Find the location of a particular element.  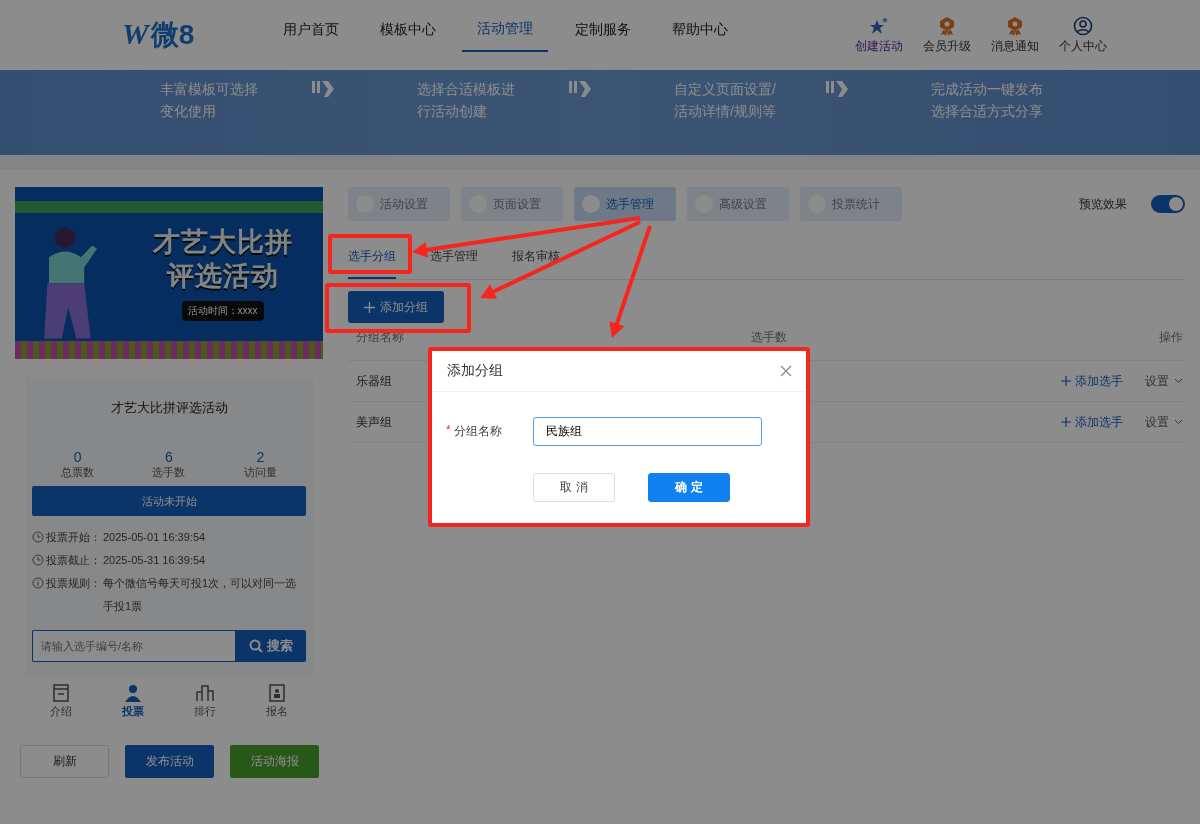

cancel-button: 取 消 is located at coordinates (574, 487).